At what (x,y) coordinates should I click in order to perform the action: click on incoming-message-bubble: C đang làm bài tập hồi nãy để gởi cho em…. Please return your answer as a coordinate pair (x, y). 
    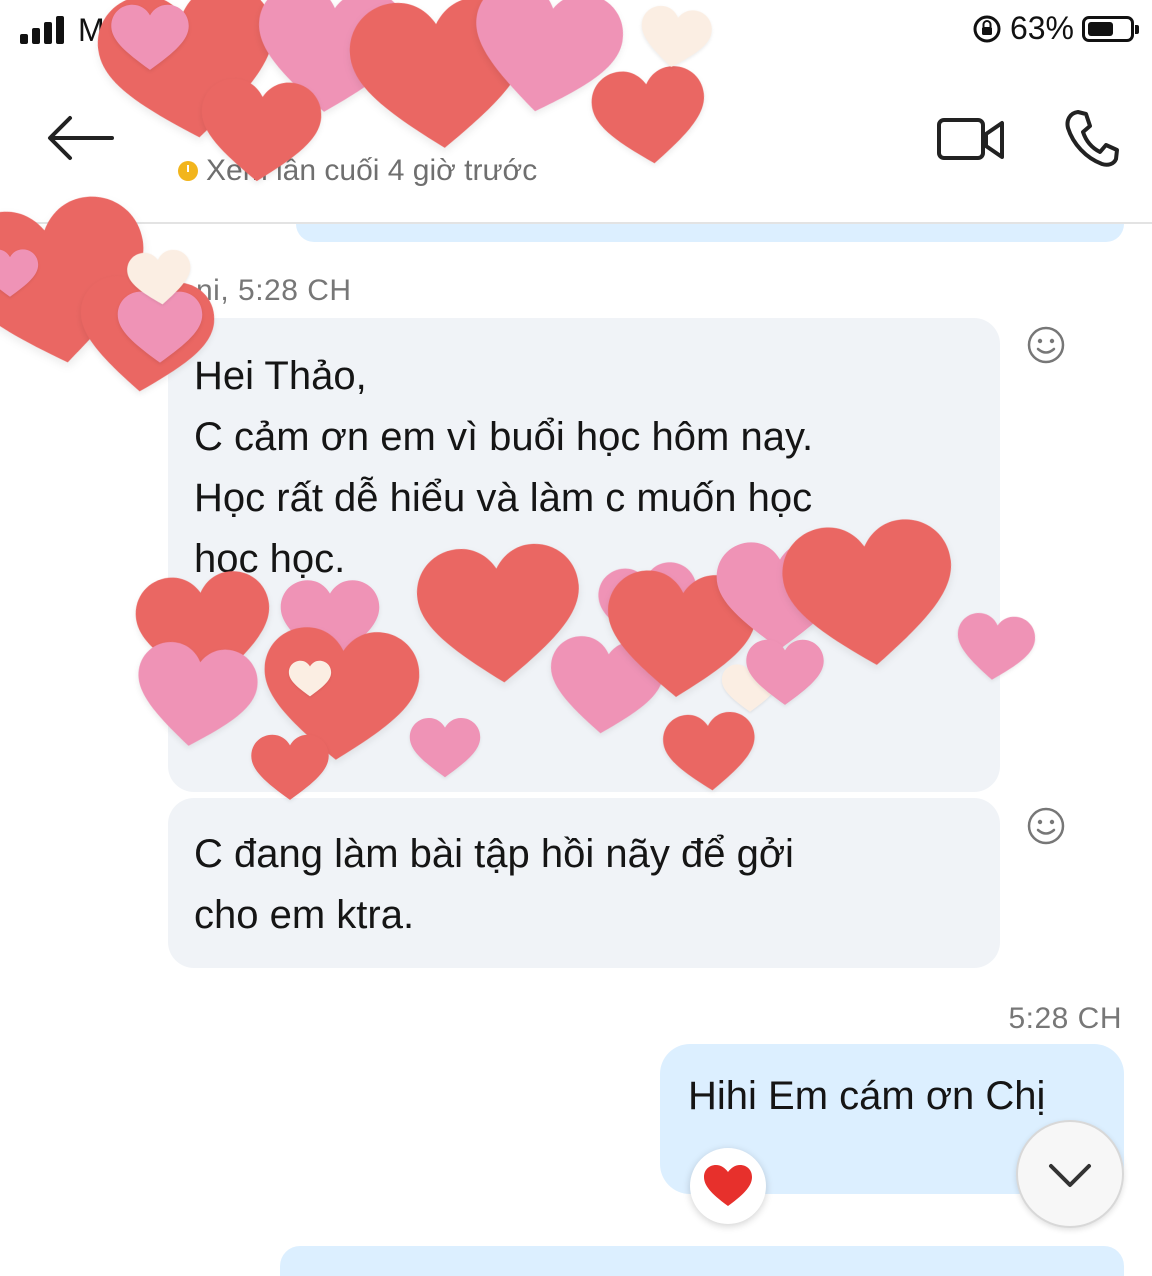
    Looking at the image, I should click on (584, 883).